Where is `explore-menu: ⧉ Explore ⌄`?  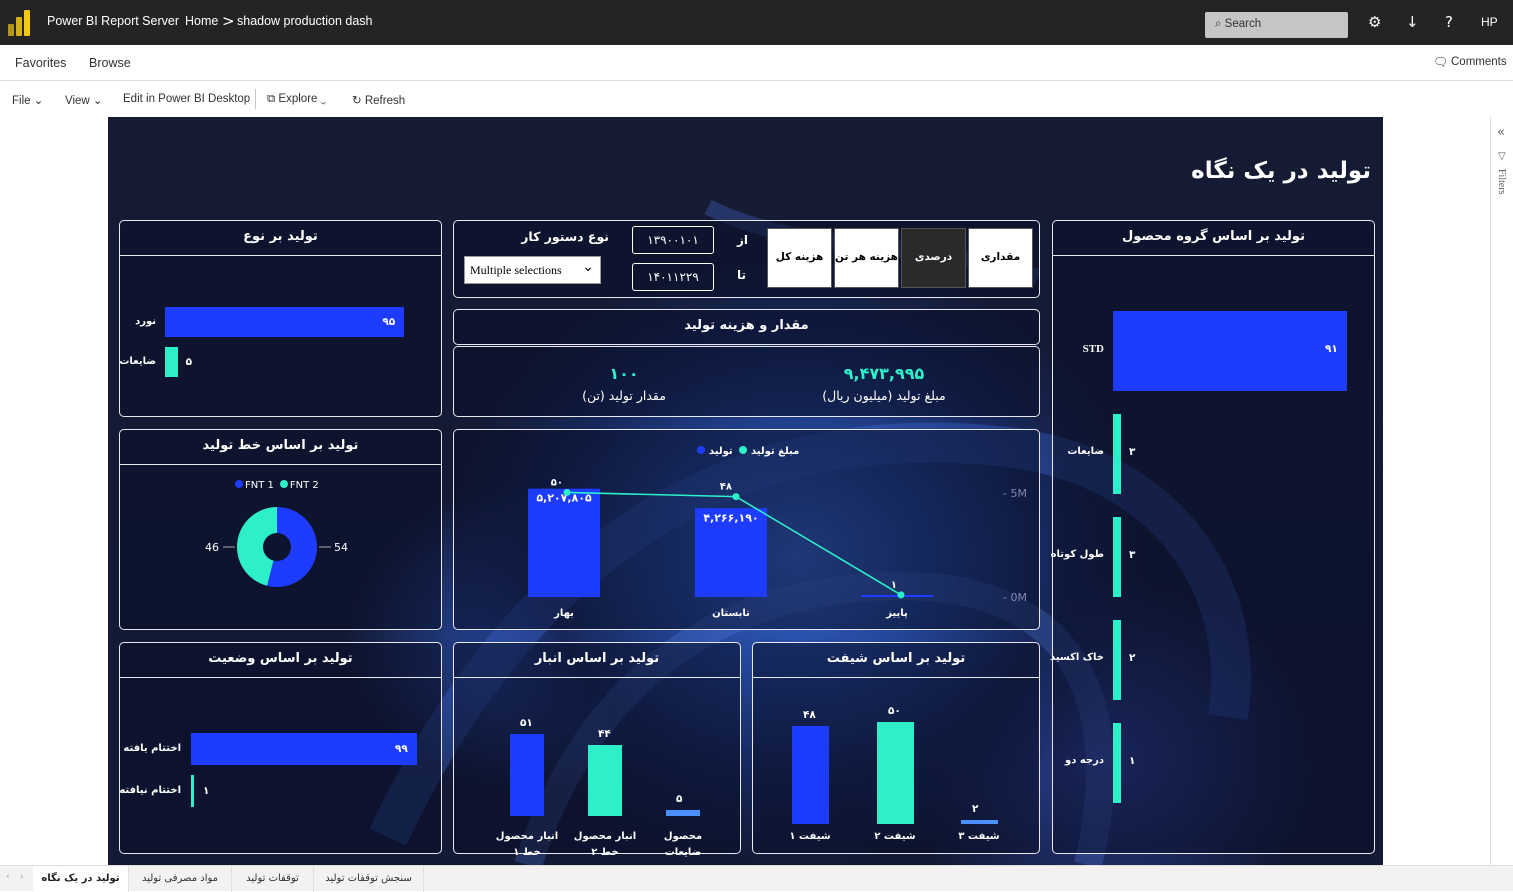 explore-menu: ⧉ Explore ⌄ is located at coordinates (296, 99).